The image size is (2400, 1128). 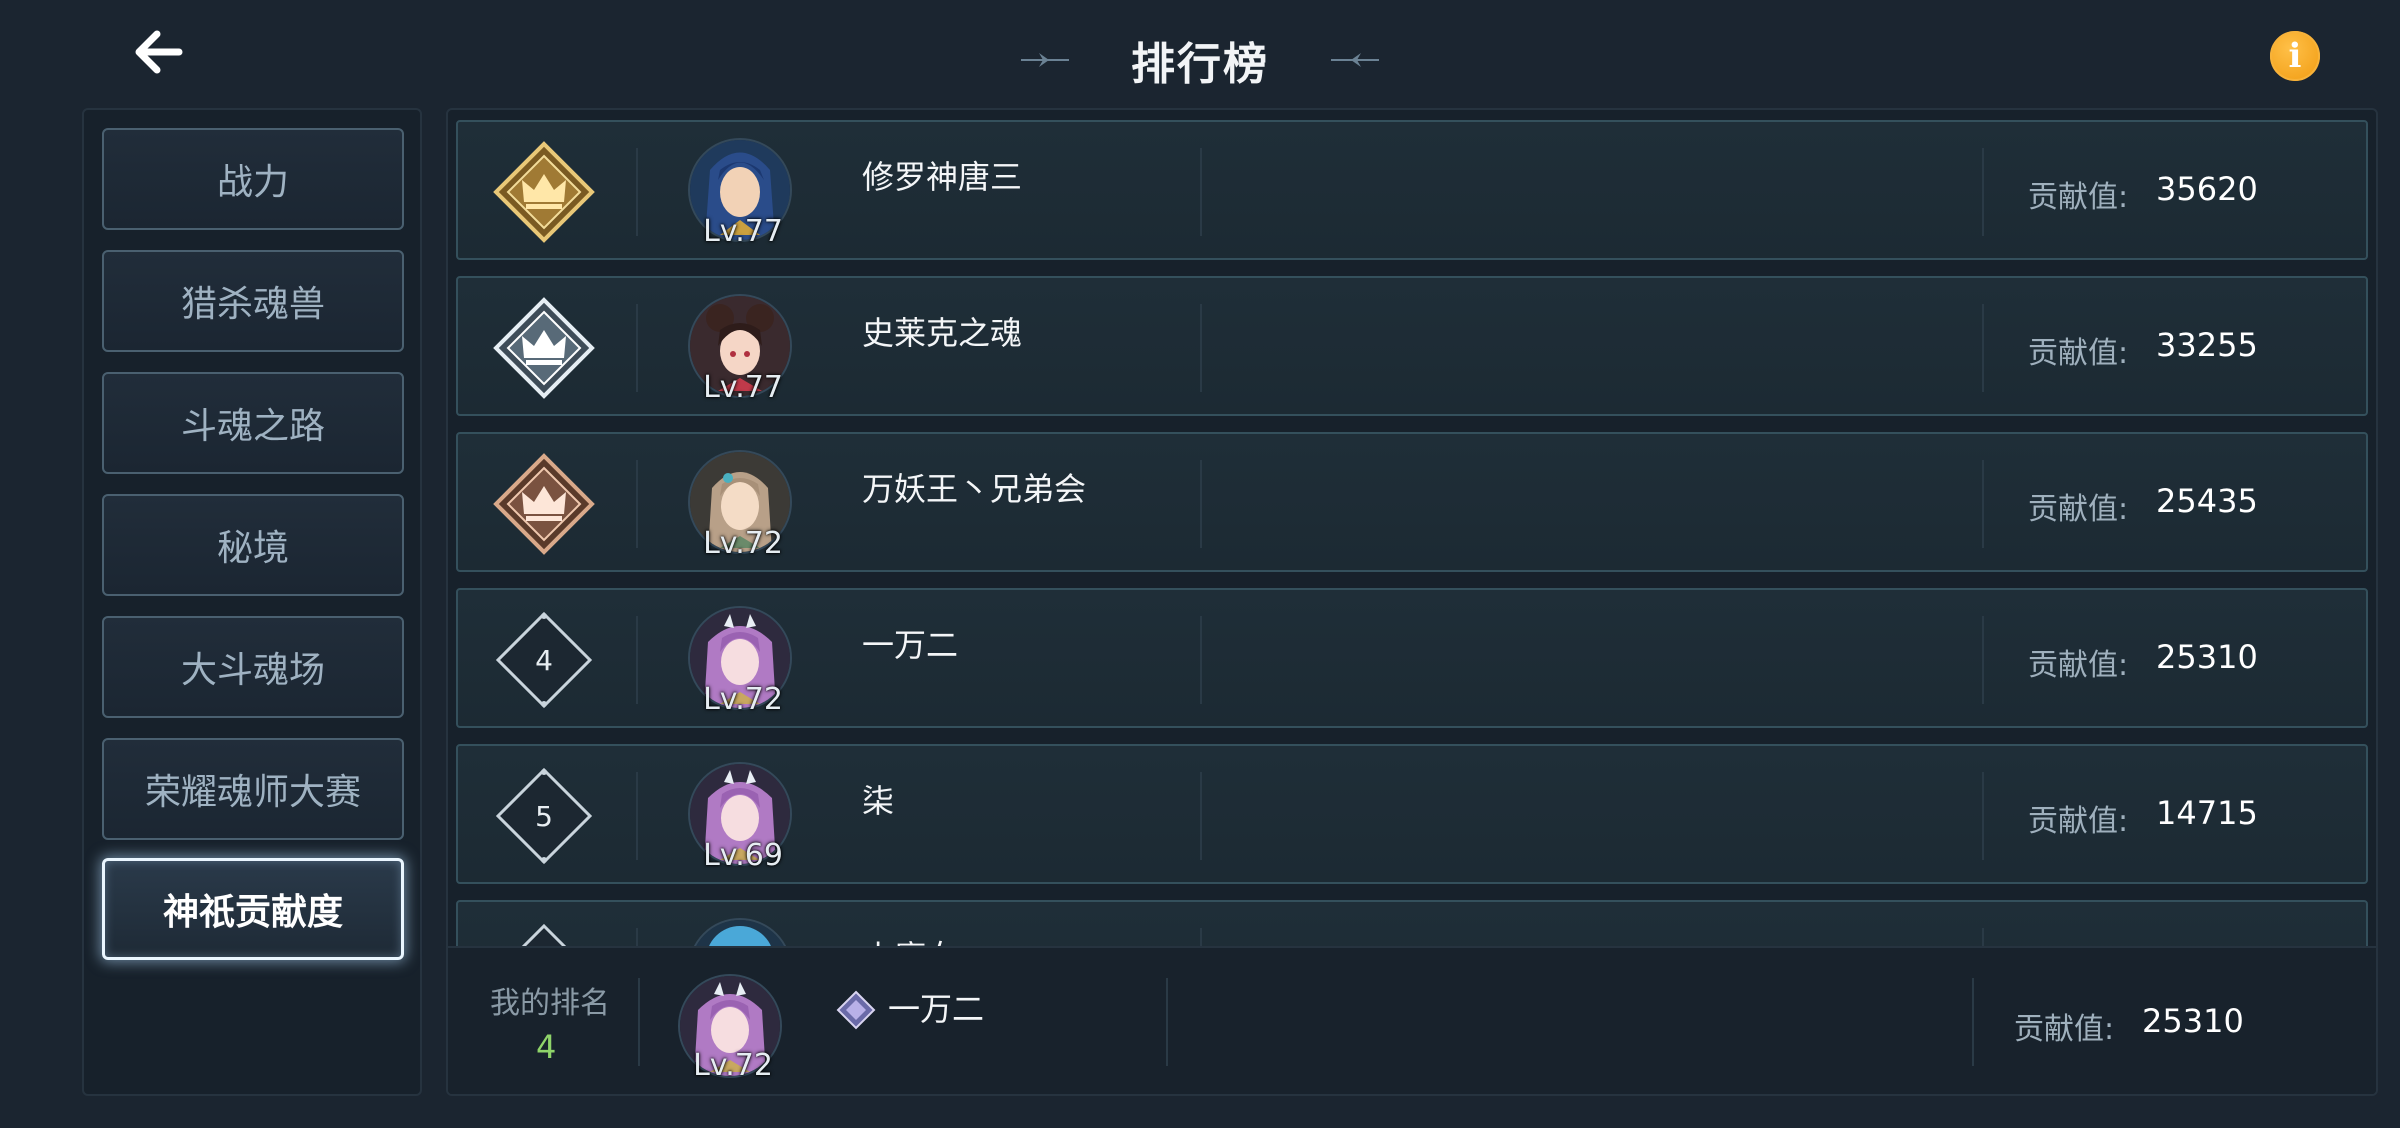 What do you see at coordinates (253, 423) in the screenshot?
I see `tab-soul-road: 斗魂之路` at bounding box center [253, 423].